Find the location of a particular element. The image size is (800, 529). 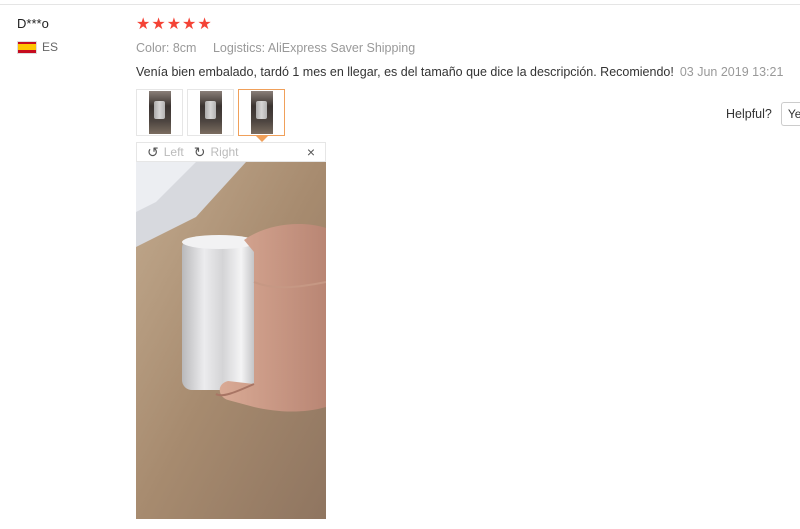

star-rating: ★ ★ ★ ★ ★ is located at coordinates (174, 25).